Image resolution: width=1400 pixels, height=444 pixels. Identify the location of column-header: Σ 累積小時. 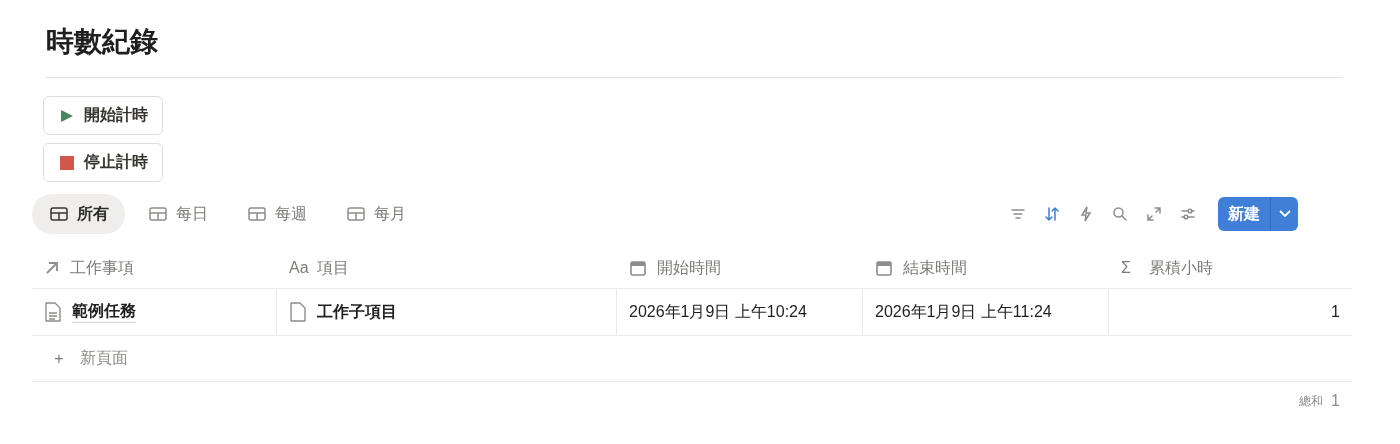
(1230, 268).